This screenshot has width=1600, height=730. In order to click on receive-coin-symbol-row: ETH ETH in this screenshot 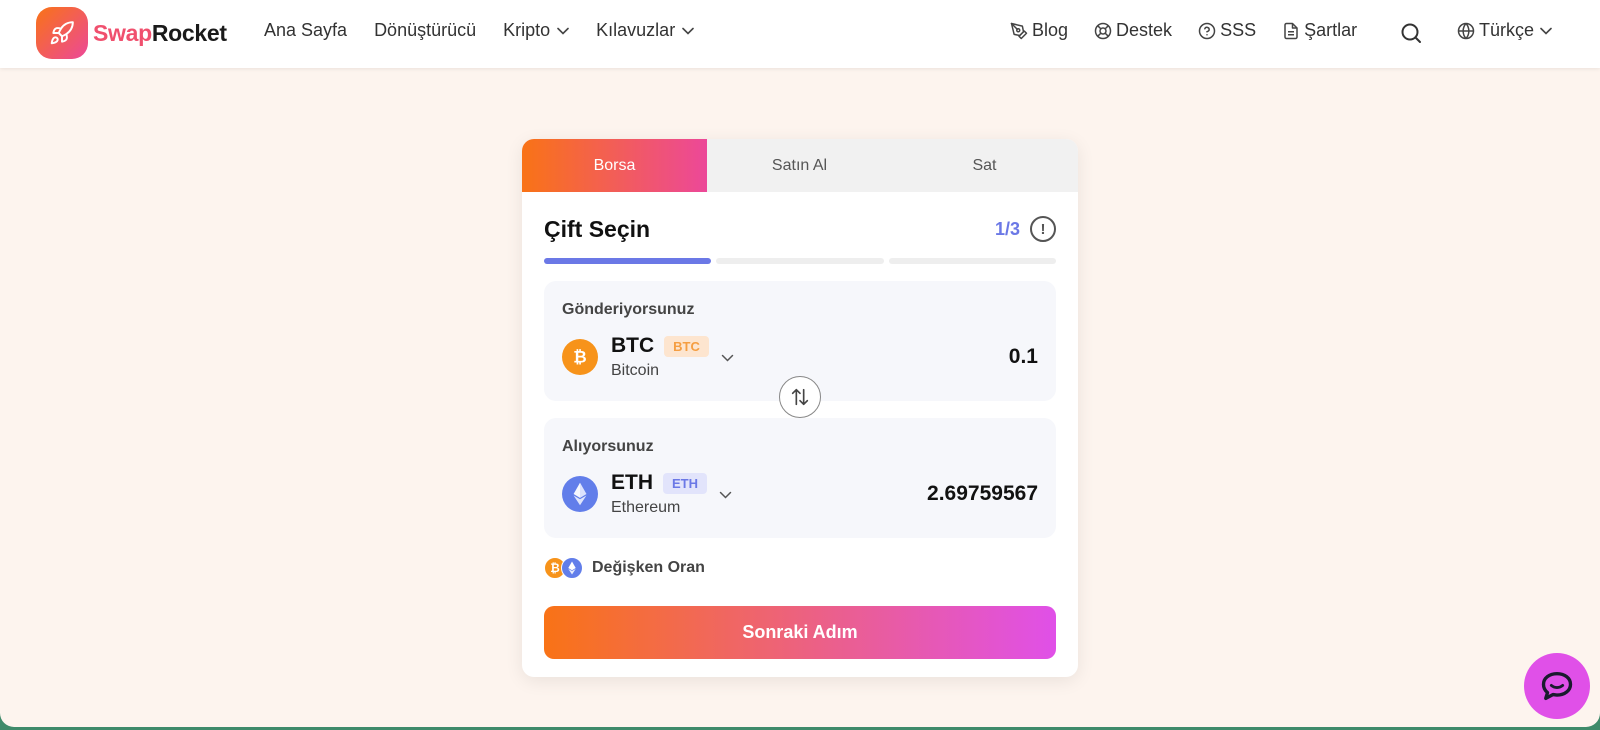, I will do `click(659, 483)`.